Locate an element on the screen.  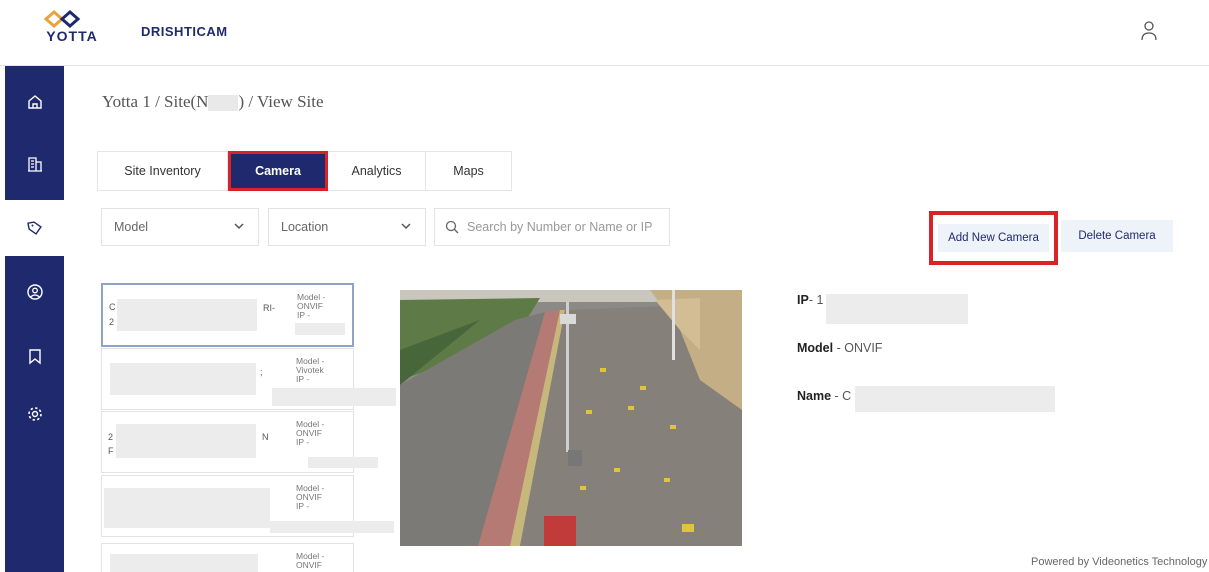
detail-ip: IP- 1 is located at coordinates (810, 300).